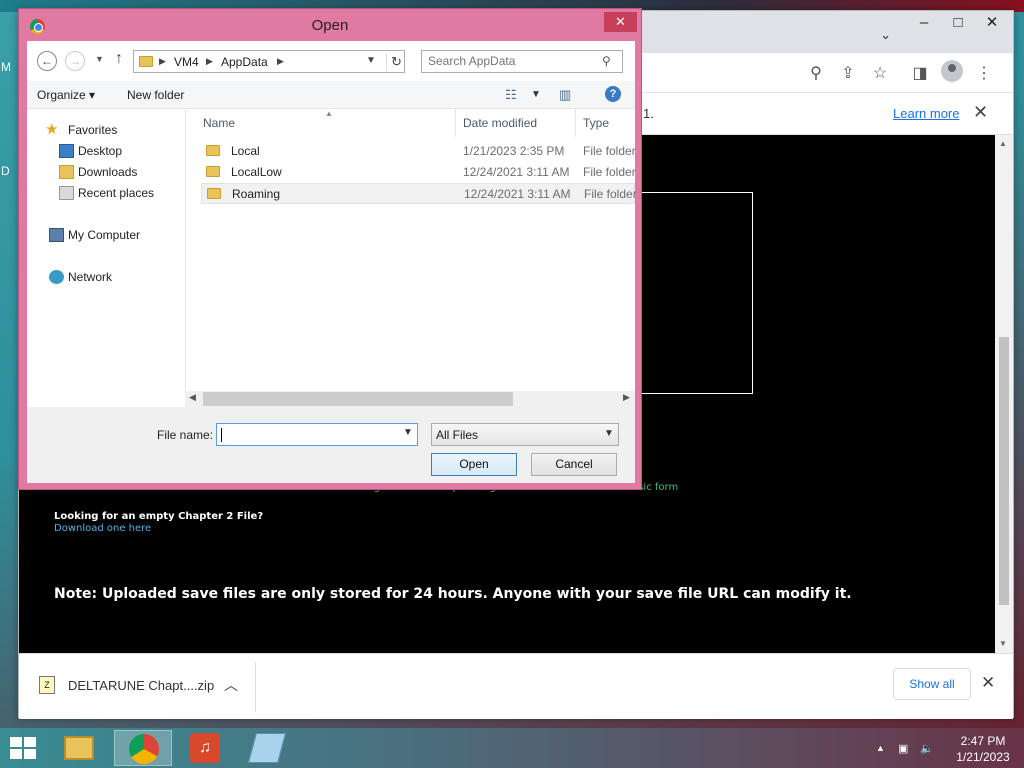 The image size is (1024, 768). I want to click on column-header-type: Type, so click(596, 123).